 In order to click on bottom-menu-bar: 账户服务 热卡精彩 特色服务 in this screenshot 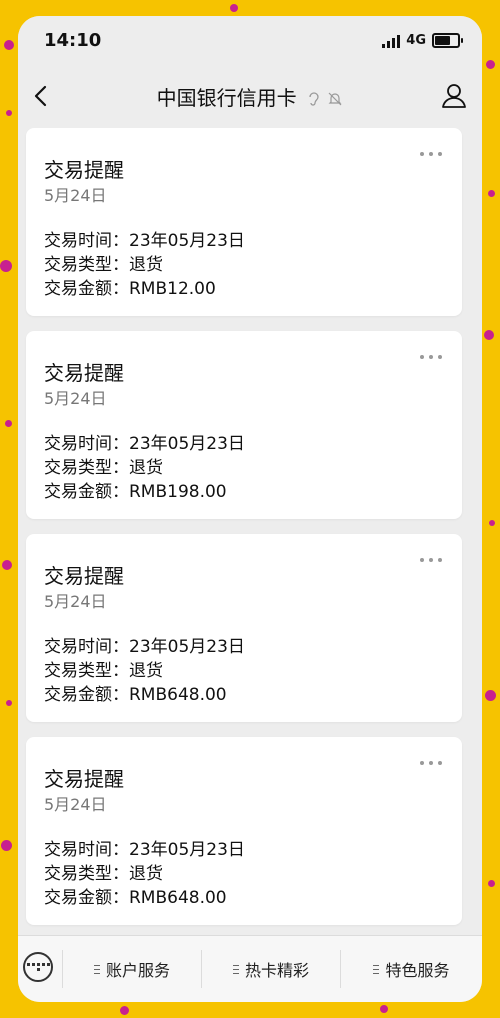, I will do `click(250, 968)`.